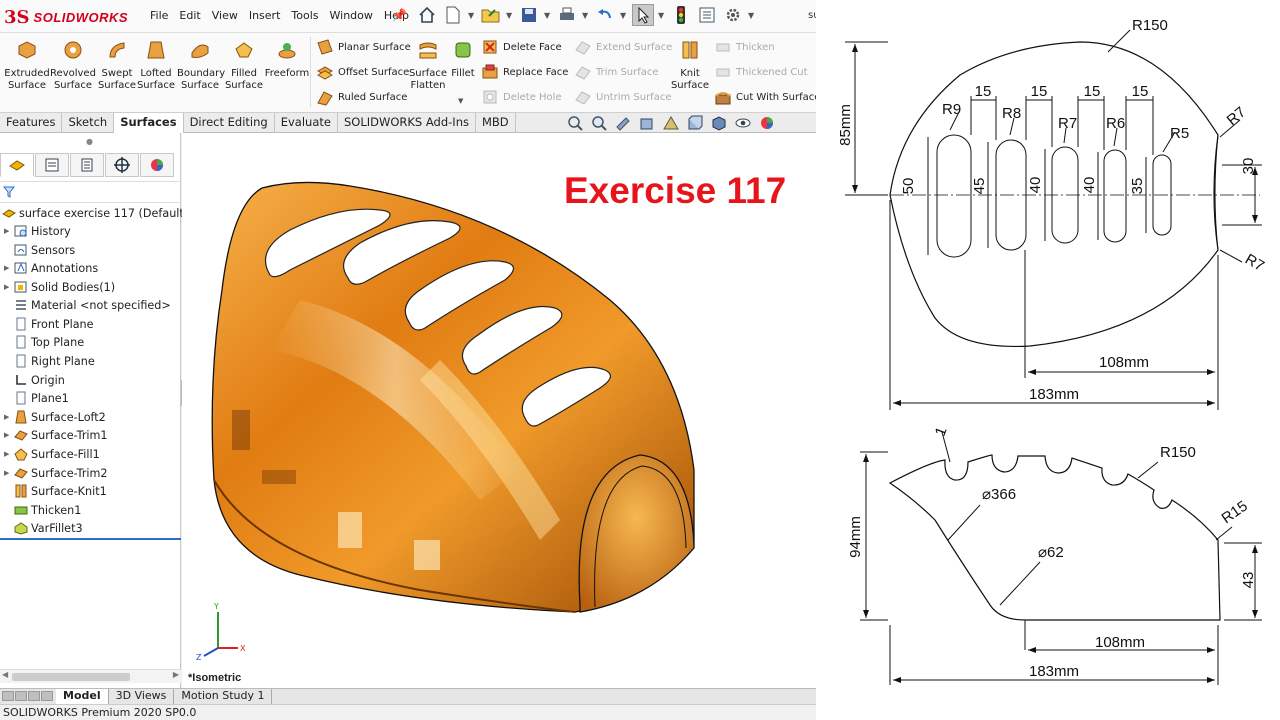 The width and height of the screenshot is (1280, 720). Describe the element at coordinates (31, 123) in the screenshot. I see `tab-features: Features` at that location.